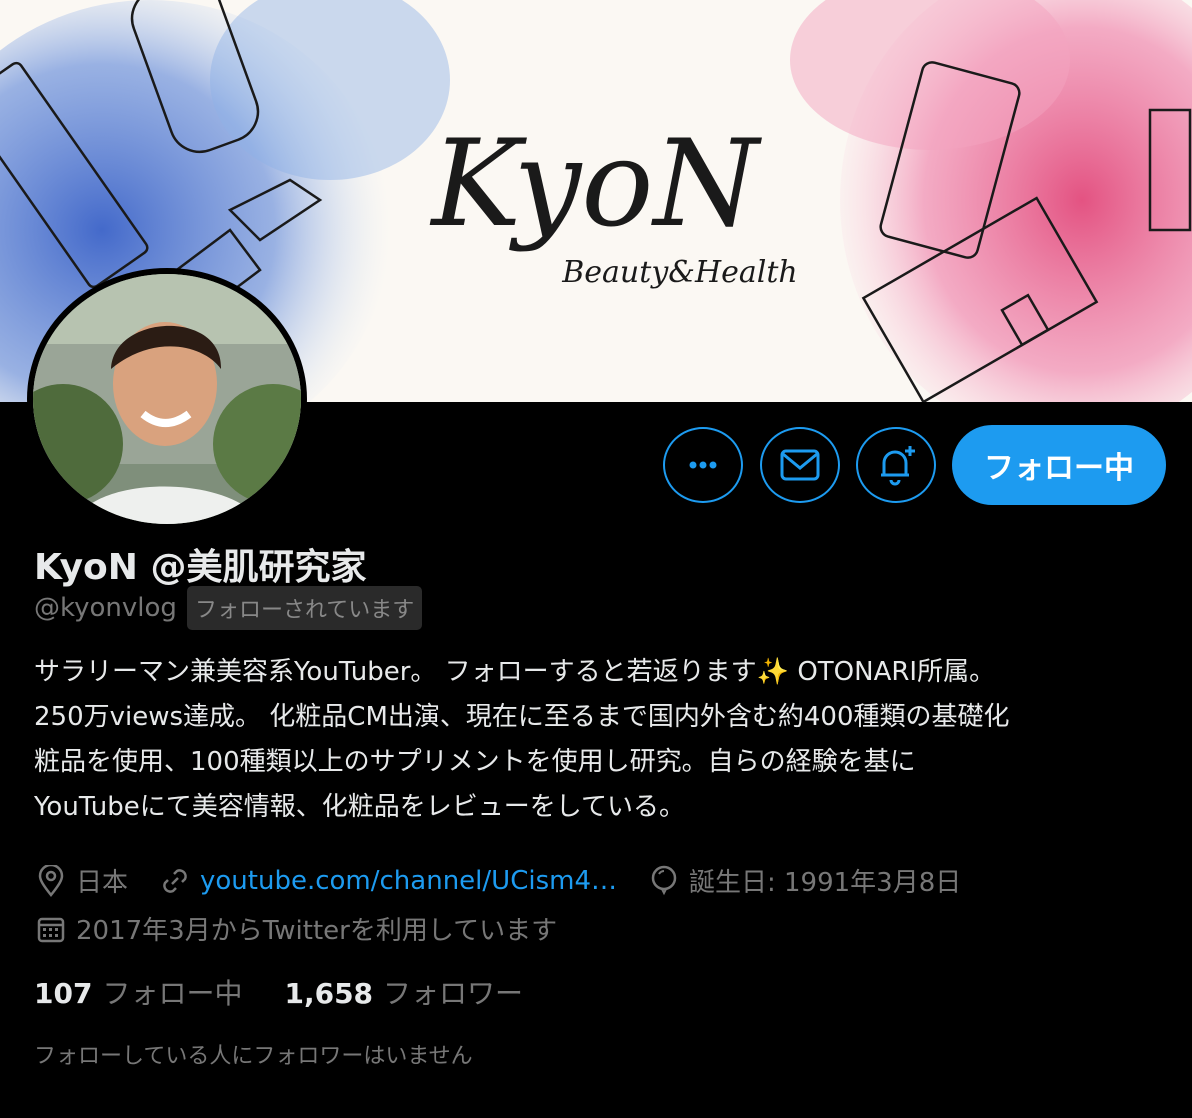 The image size is (1192, 1118). Describe the element at coordinates (51, 929) in the screenshot. I see `calendar-icon` at that location.